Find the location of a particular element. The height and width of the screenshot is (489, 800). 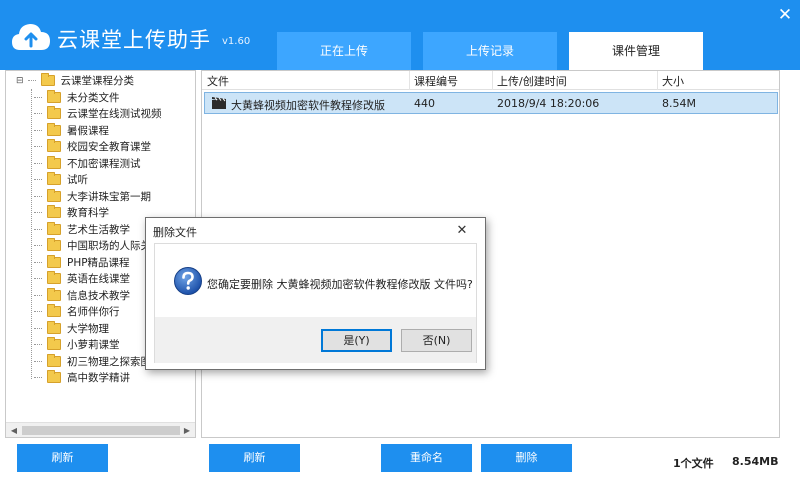

tree-item-label: 教育科学 is located at coordinates (88, 213).